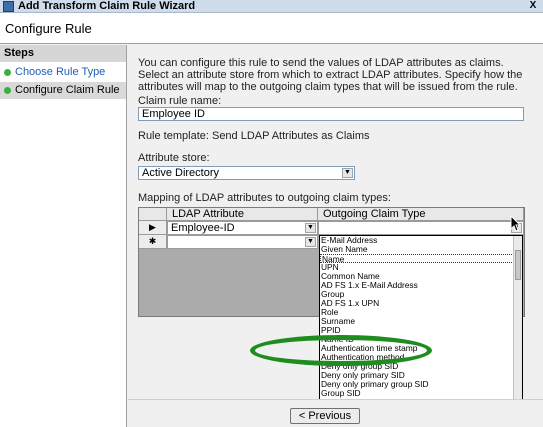 The height and width of the screenshot is (427, 543). Describe the element at coordinates (341, 350) in the screenshot. I see `highlight-annotation` at that location.